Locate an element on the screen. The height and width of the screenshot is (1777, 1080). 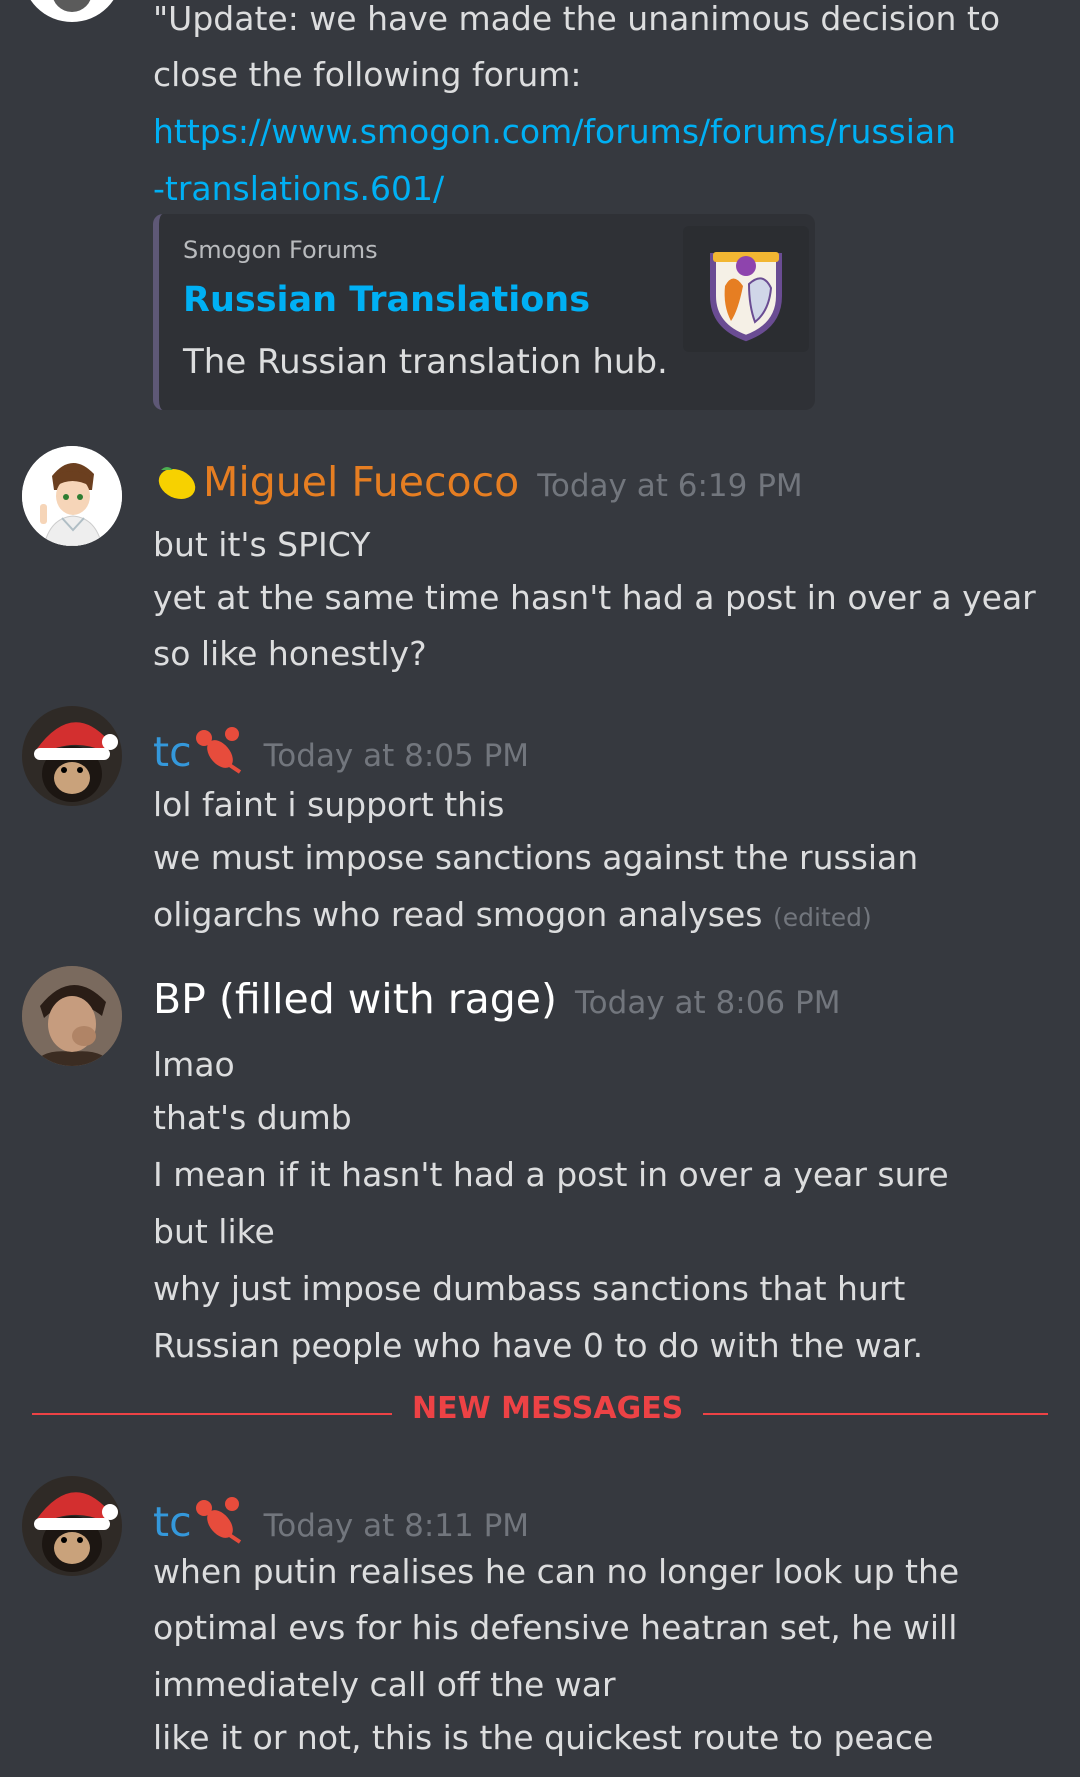
message-text-line: so like honestly? is located at coordinates (290, 653).